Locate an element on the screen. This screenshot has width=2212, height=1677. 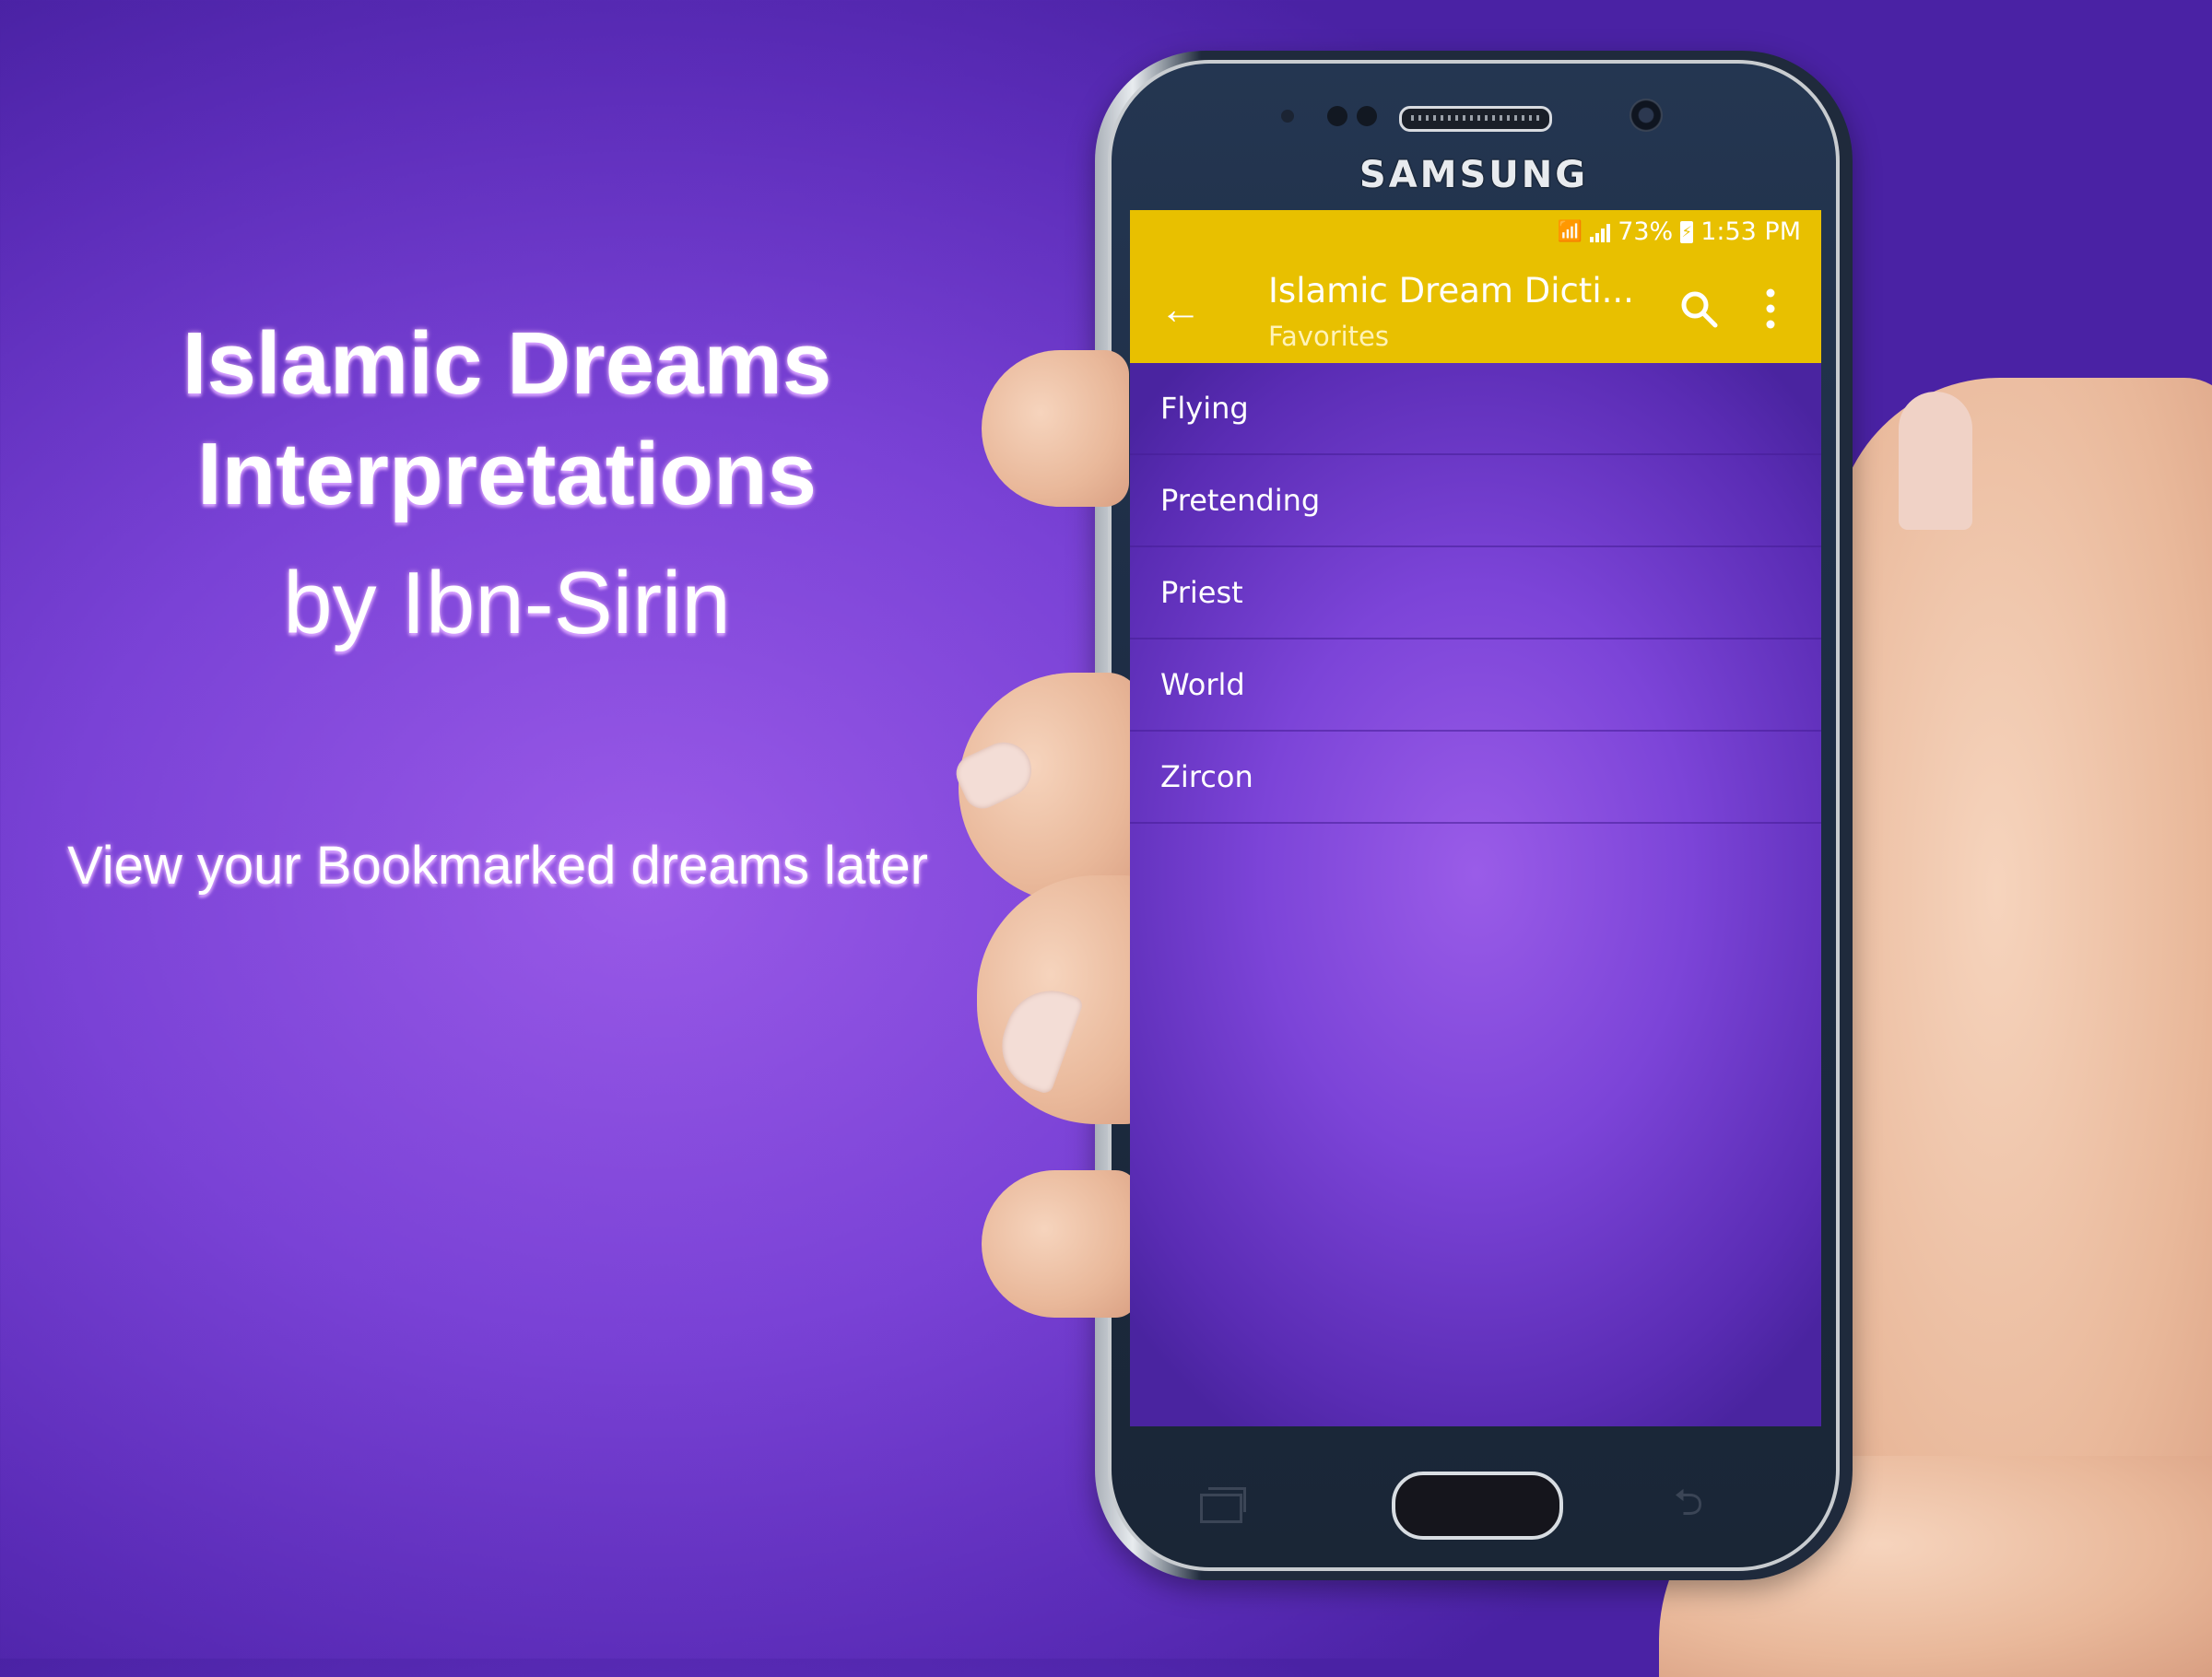
favorite-item: Pretending is located at coordinates (1475, 501).